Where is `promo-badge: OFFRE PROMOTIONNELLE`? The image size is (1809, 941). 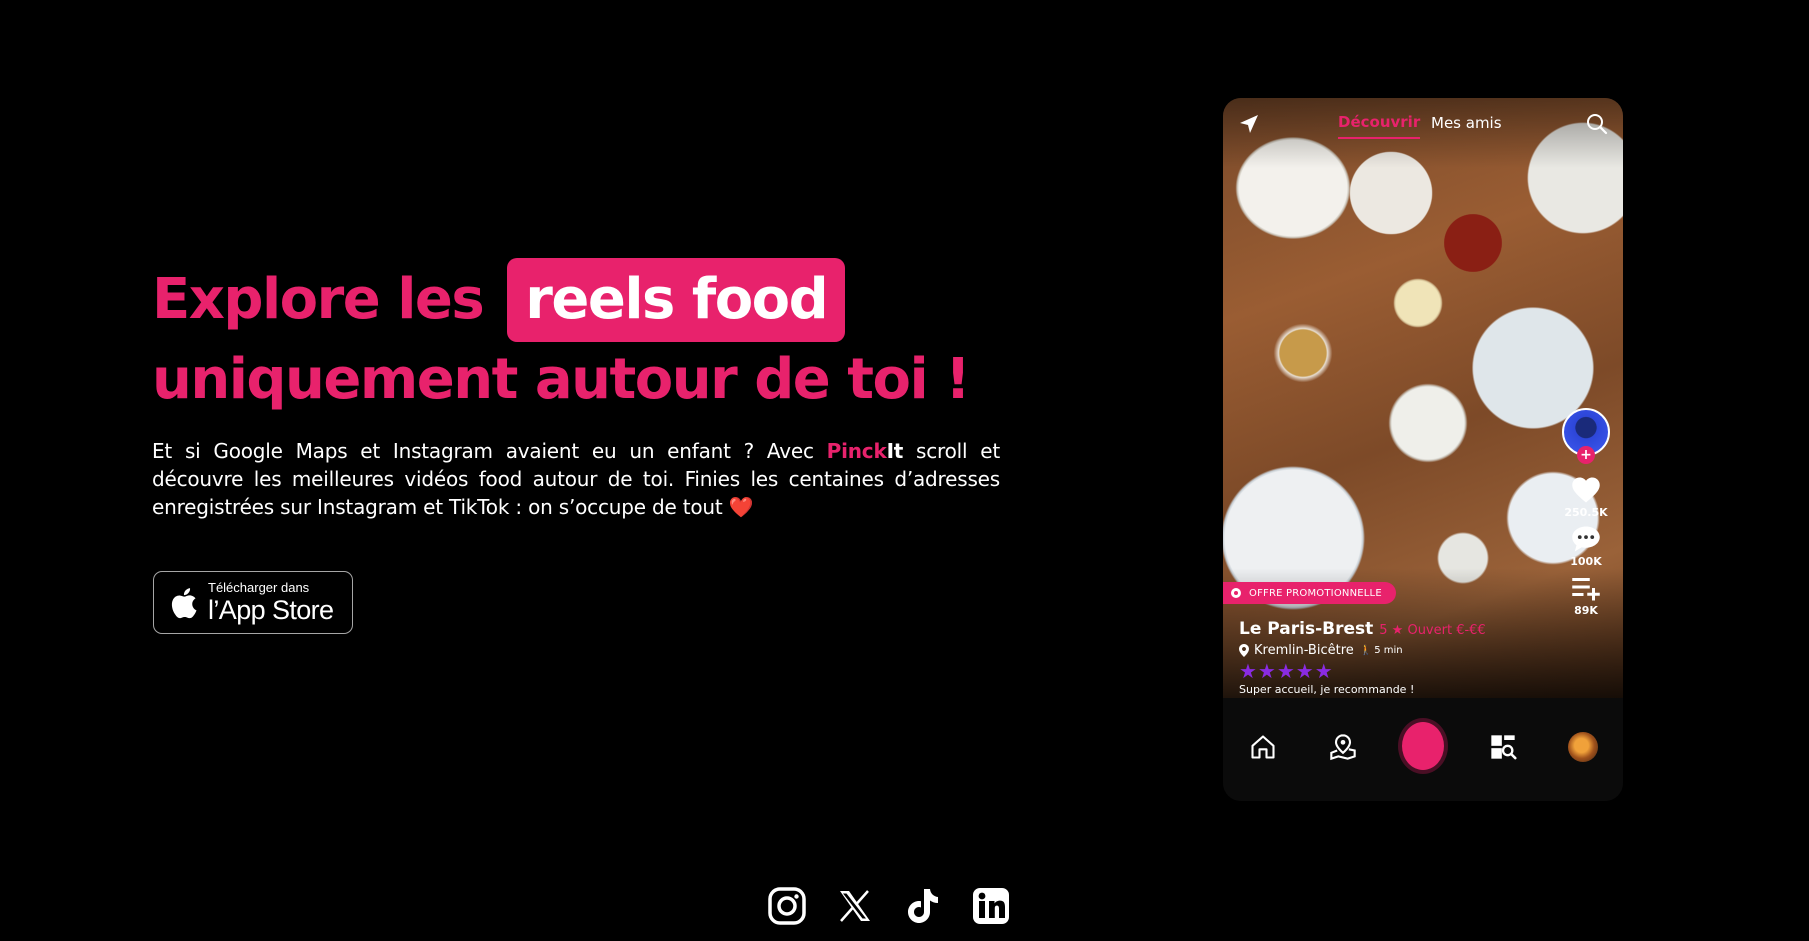
promo-badge: OFFRE PROMOTIONNELLE is located at coordinates (1309, 593).